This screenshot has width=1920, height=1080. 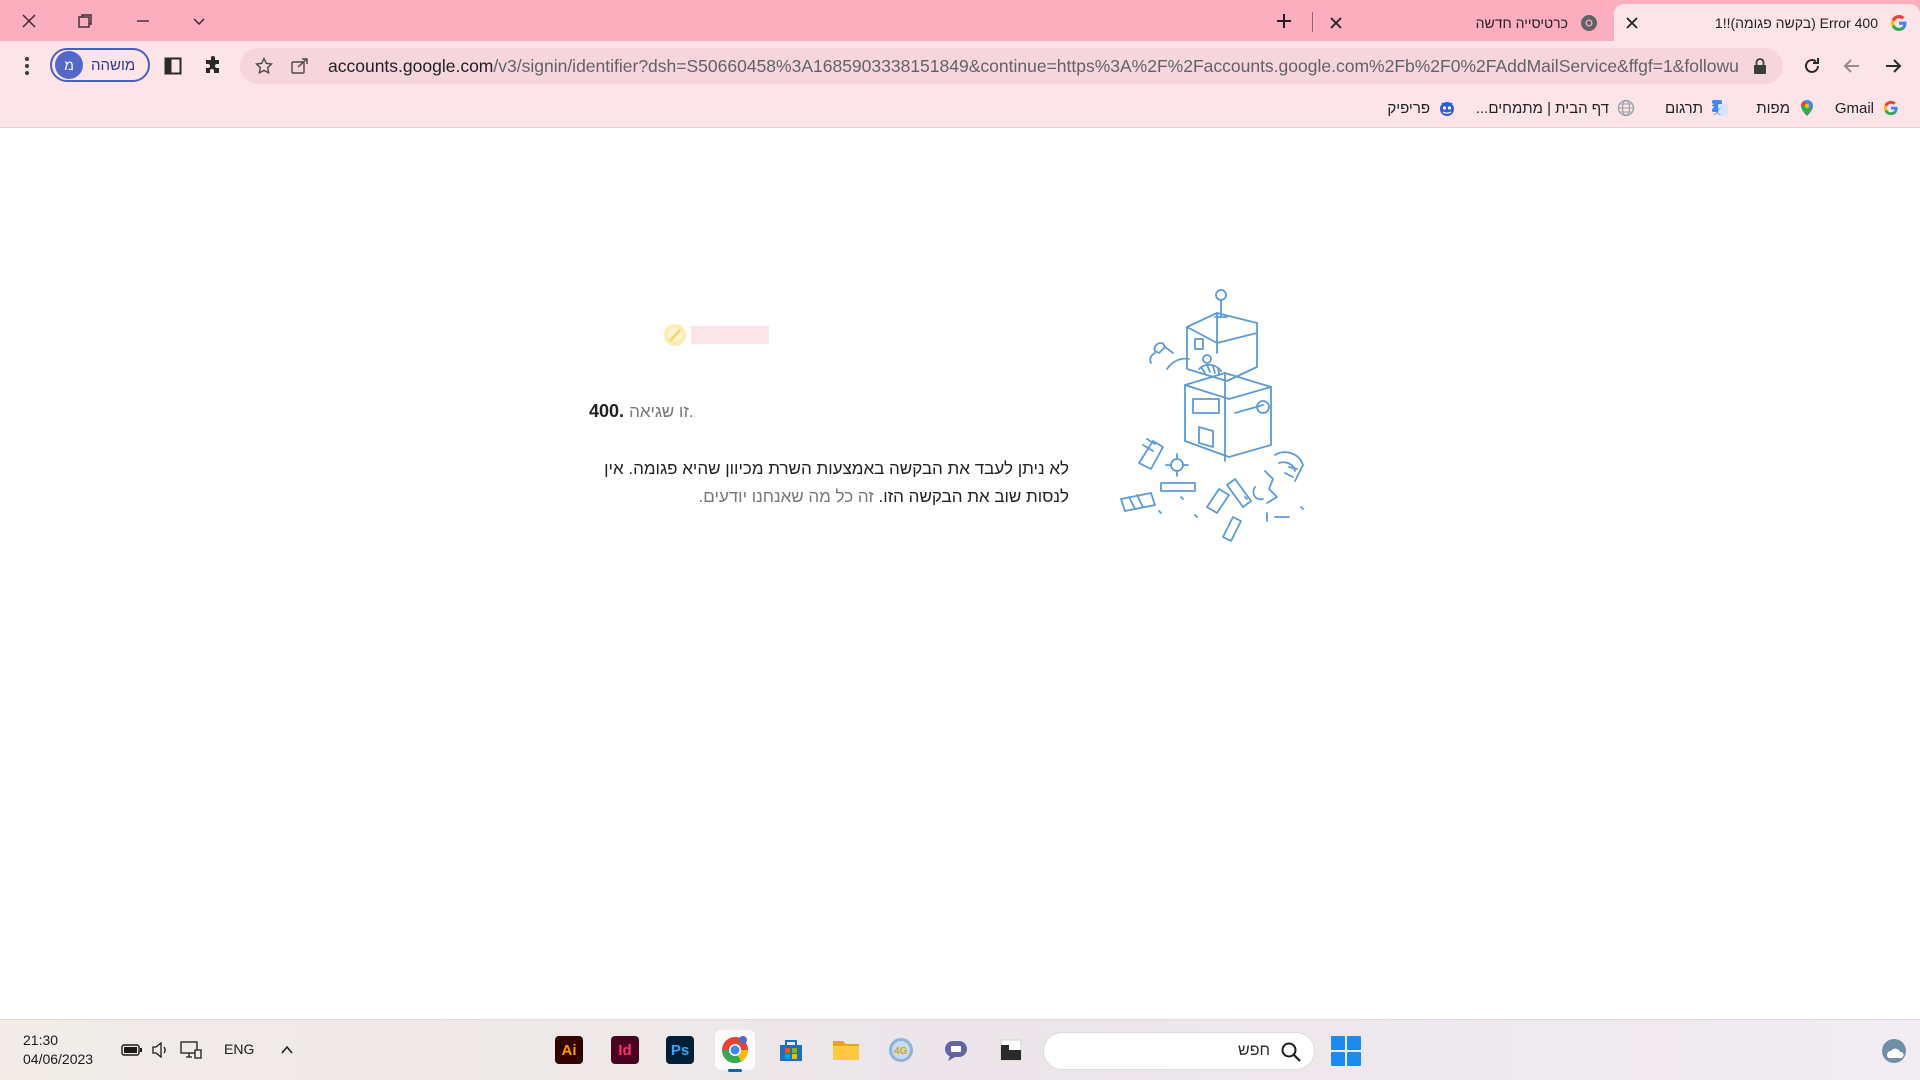 What do you see at coordinates (113, 65) in the screenshot?
I see `profile-label: מושהה` at bounding box center [113, 65].